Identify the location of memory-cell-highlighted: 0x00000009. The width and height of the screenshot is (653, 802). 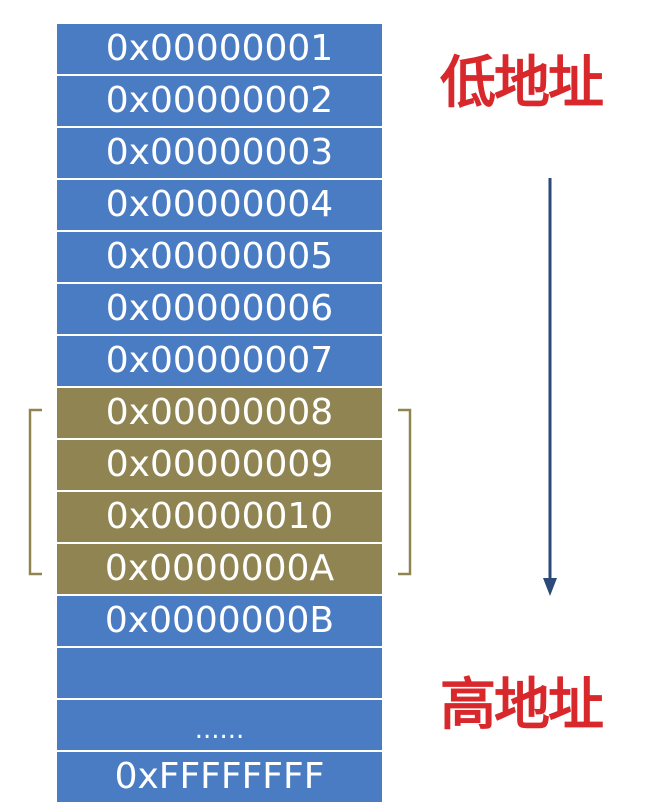
(219, 466).